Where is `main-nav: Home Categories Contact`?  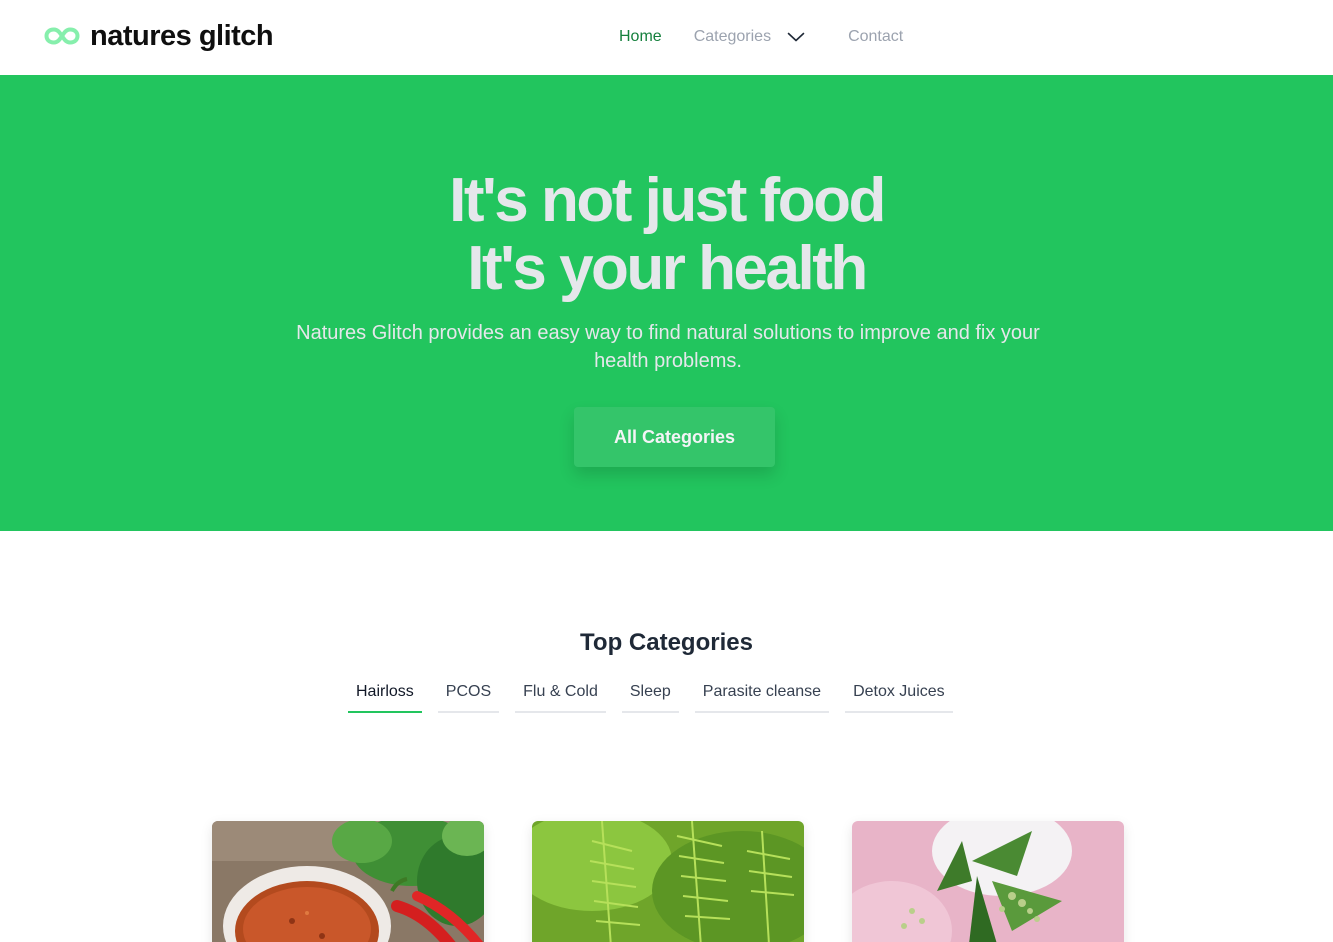 main-nav: Home Categories Contact is located at coordinates (761, 37).